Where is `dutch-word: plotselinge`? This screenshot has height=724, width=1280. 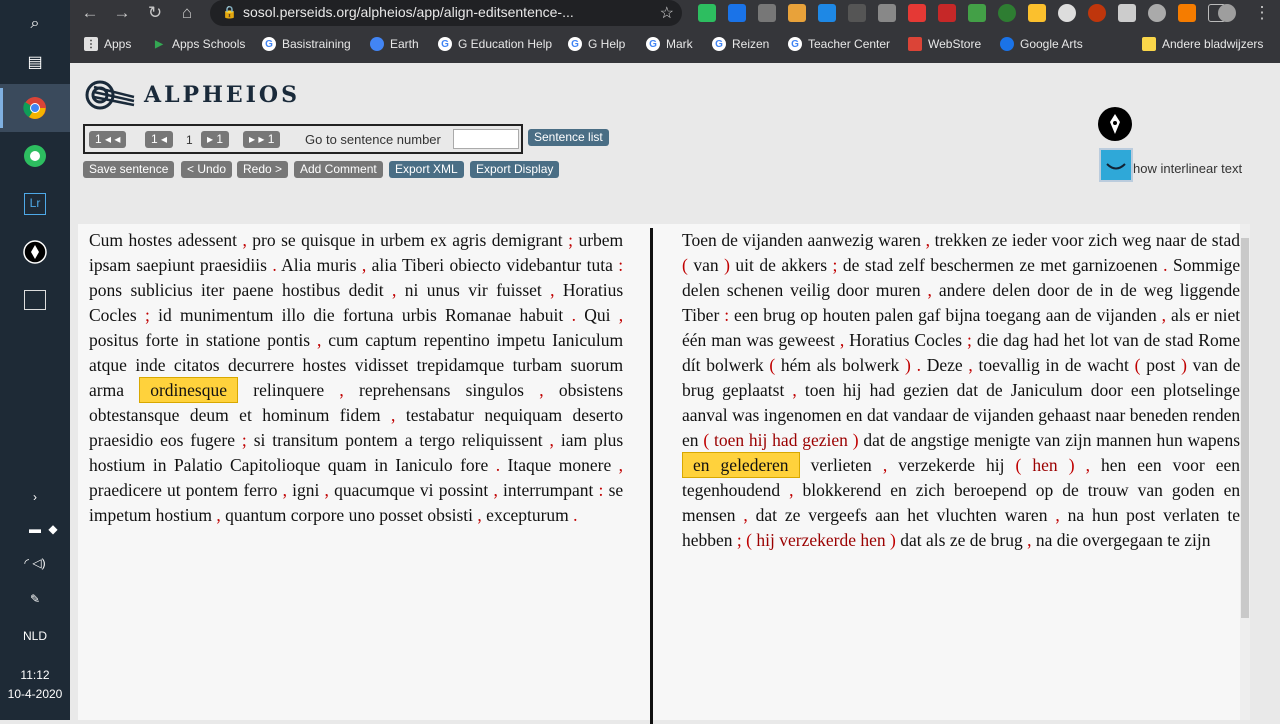 dutch-word: plotselinge is located at coordinates (1201, 390).